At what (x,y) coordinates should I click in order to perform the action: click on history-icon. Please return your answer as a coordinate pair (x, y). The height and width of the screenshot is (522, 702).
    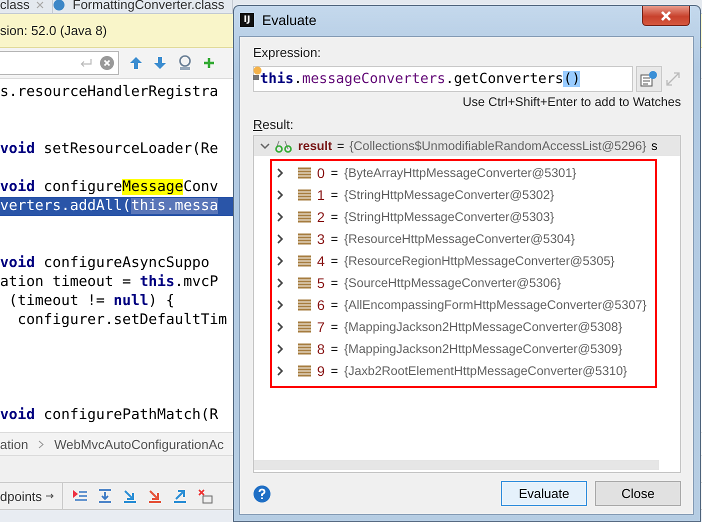
    Looking at the image, I should click on (649, 79).